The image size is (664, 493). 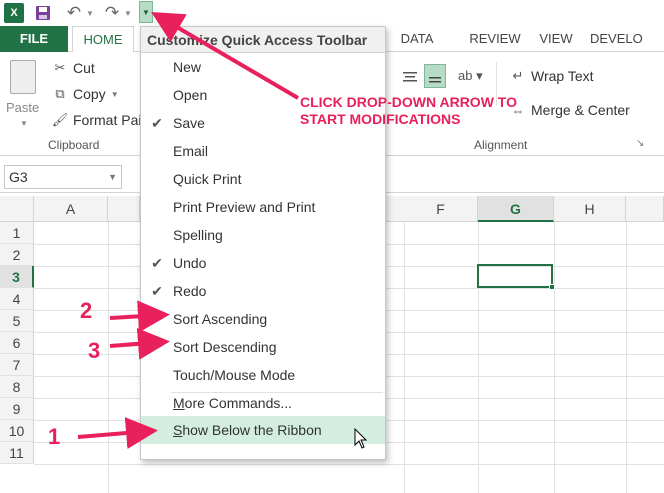 I want to click on menu-item-email: Email, so click(x=263, y=151).